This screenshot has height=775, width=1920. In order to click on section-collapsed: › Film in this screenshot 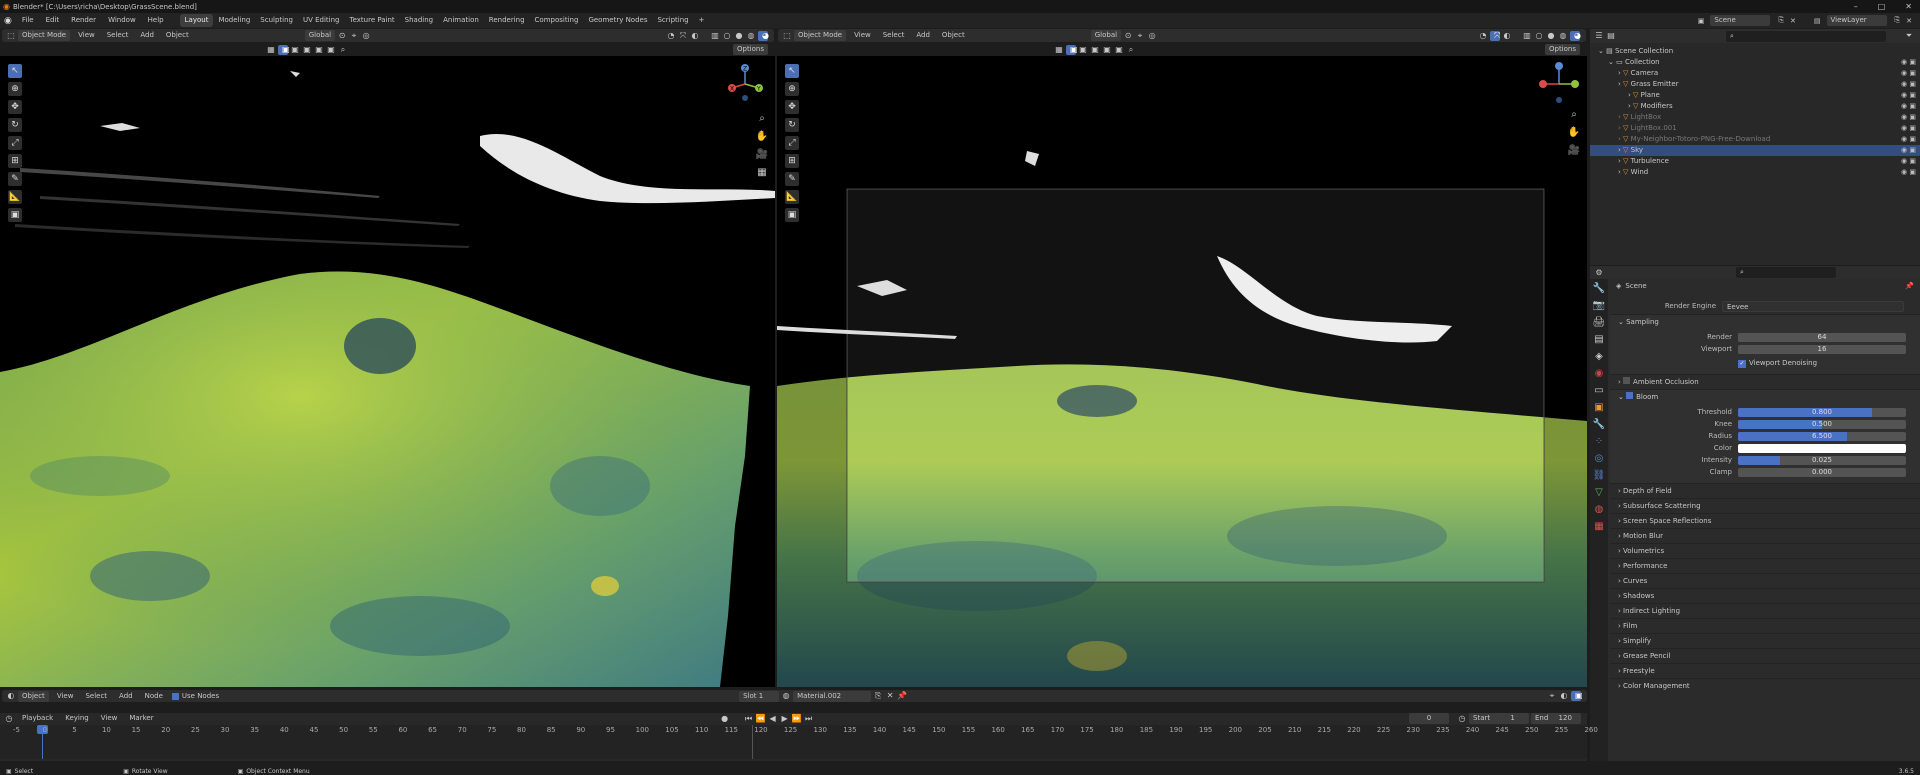, I will do `click(1765, 625)`.